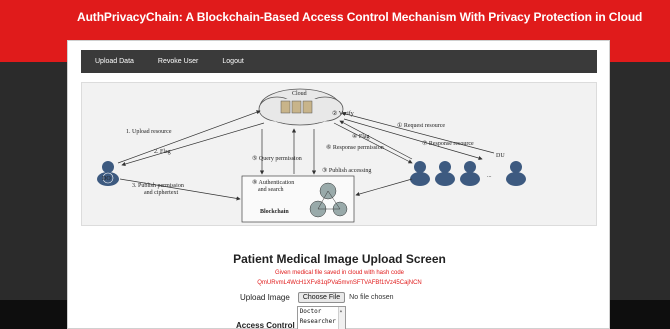 Image resolution: width=670 pixels, height=329 pixels. What do you see at coordinates (113, 61) in the screenshot?
I see `nav-upload-data: Upload Data` at bounding box center [113, 61].